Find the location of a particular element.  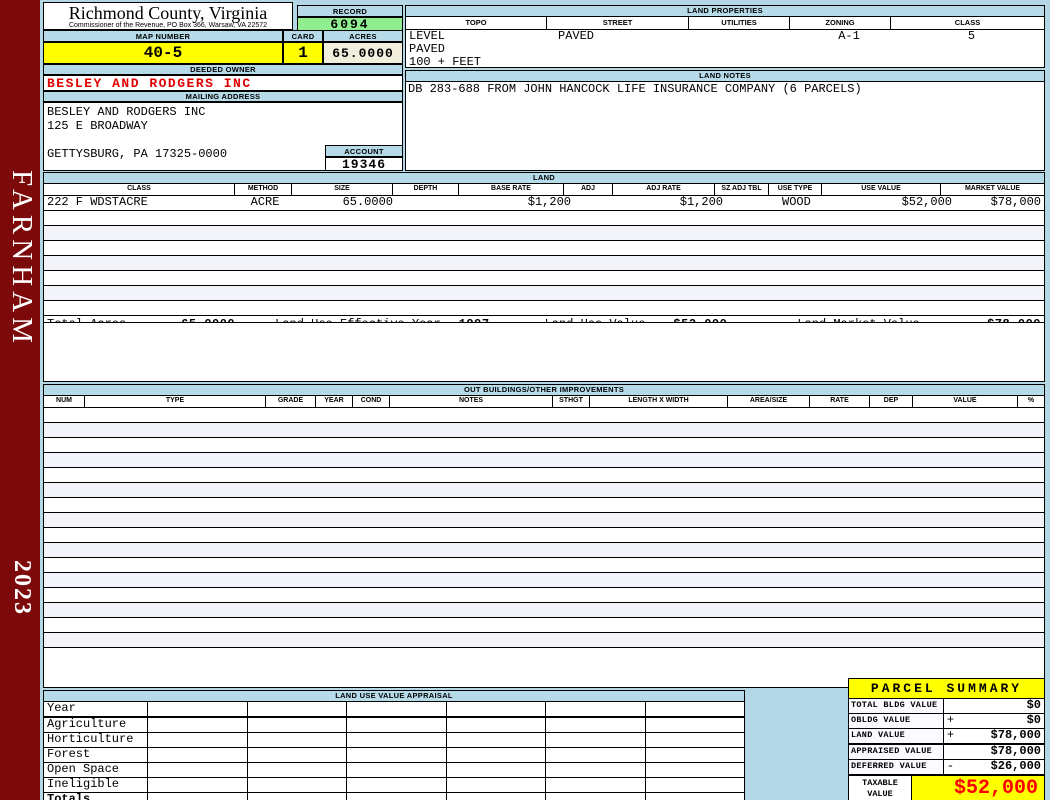

col-adj-rate: ADJ RATE is located at coordinates (664, 189).